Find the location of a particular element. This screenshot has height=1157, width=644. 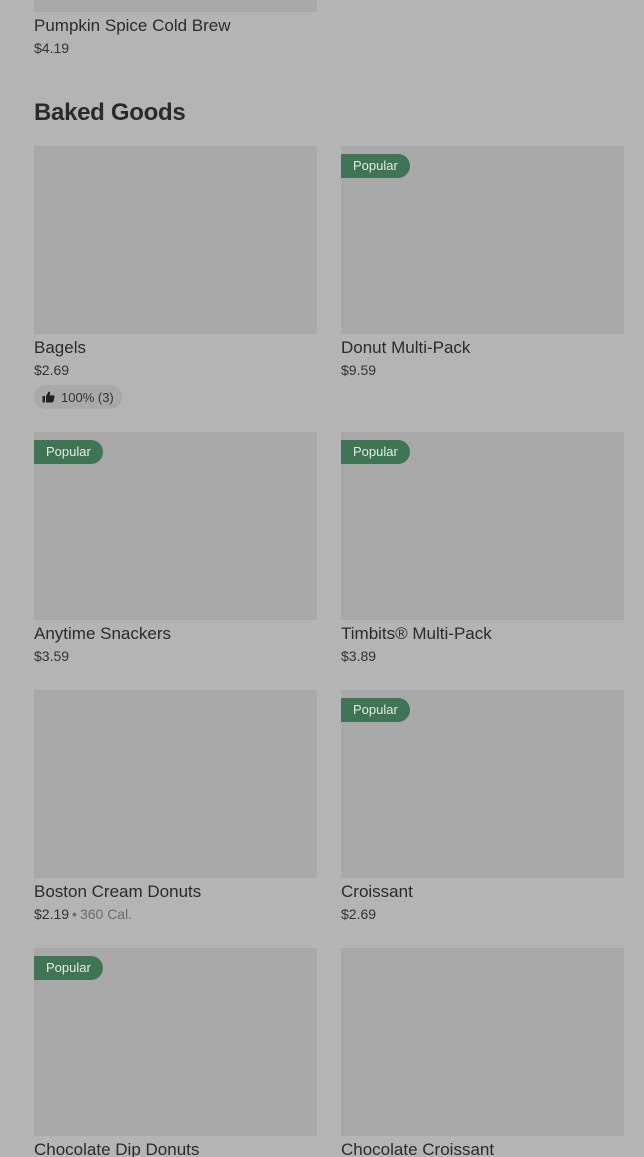

item-name: Boston Cream Donuts is located at coordinates (118, 891).